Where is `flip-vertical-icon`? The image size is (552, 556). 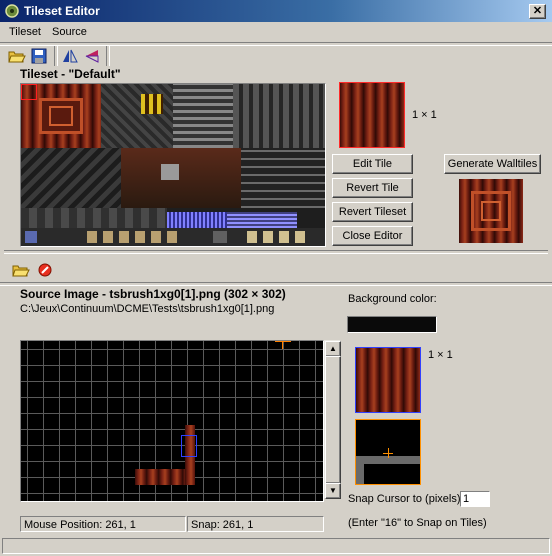 flip-vertical-icon is located at coordinates (92, 56).